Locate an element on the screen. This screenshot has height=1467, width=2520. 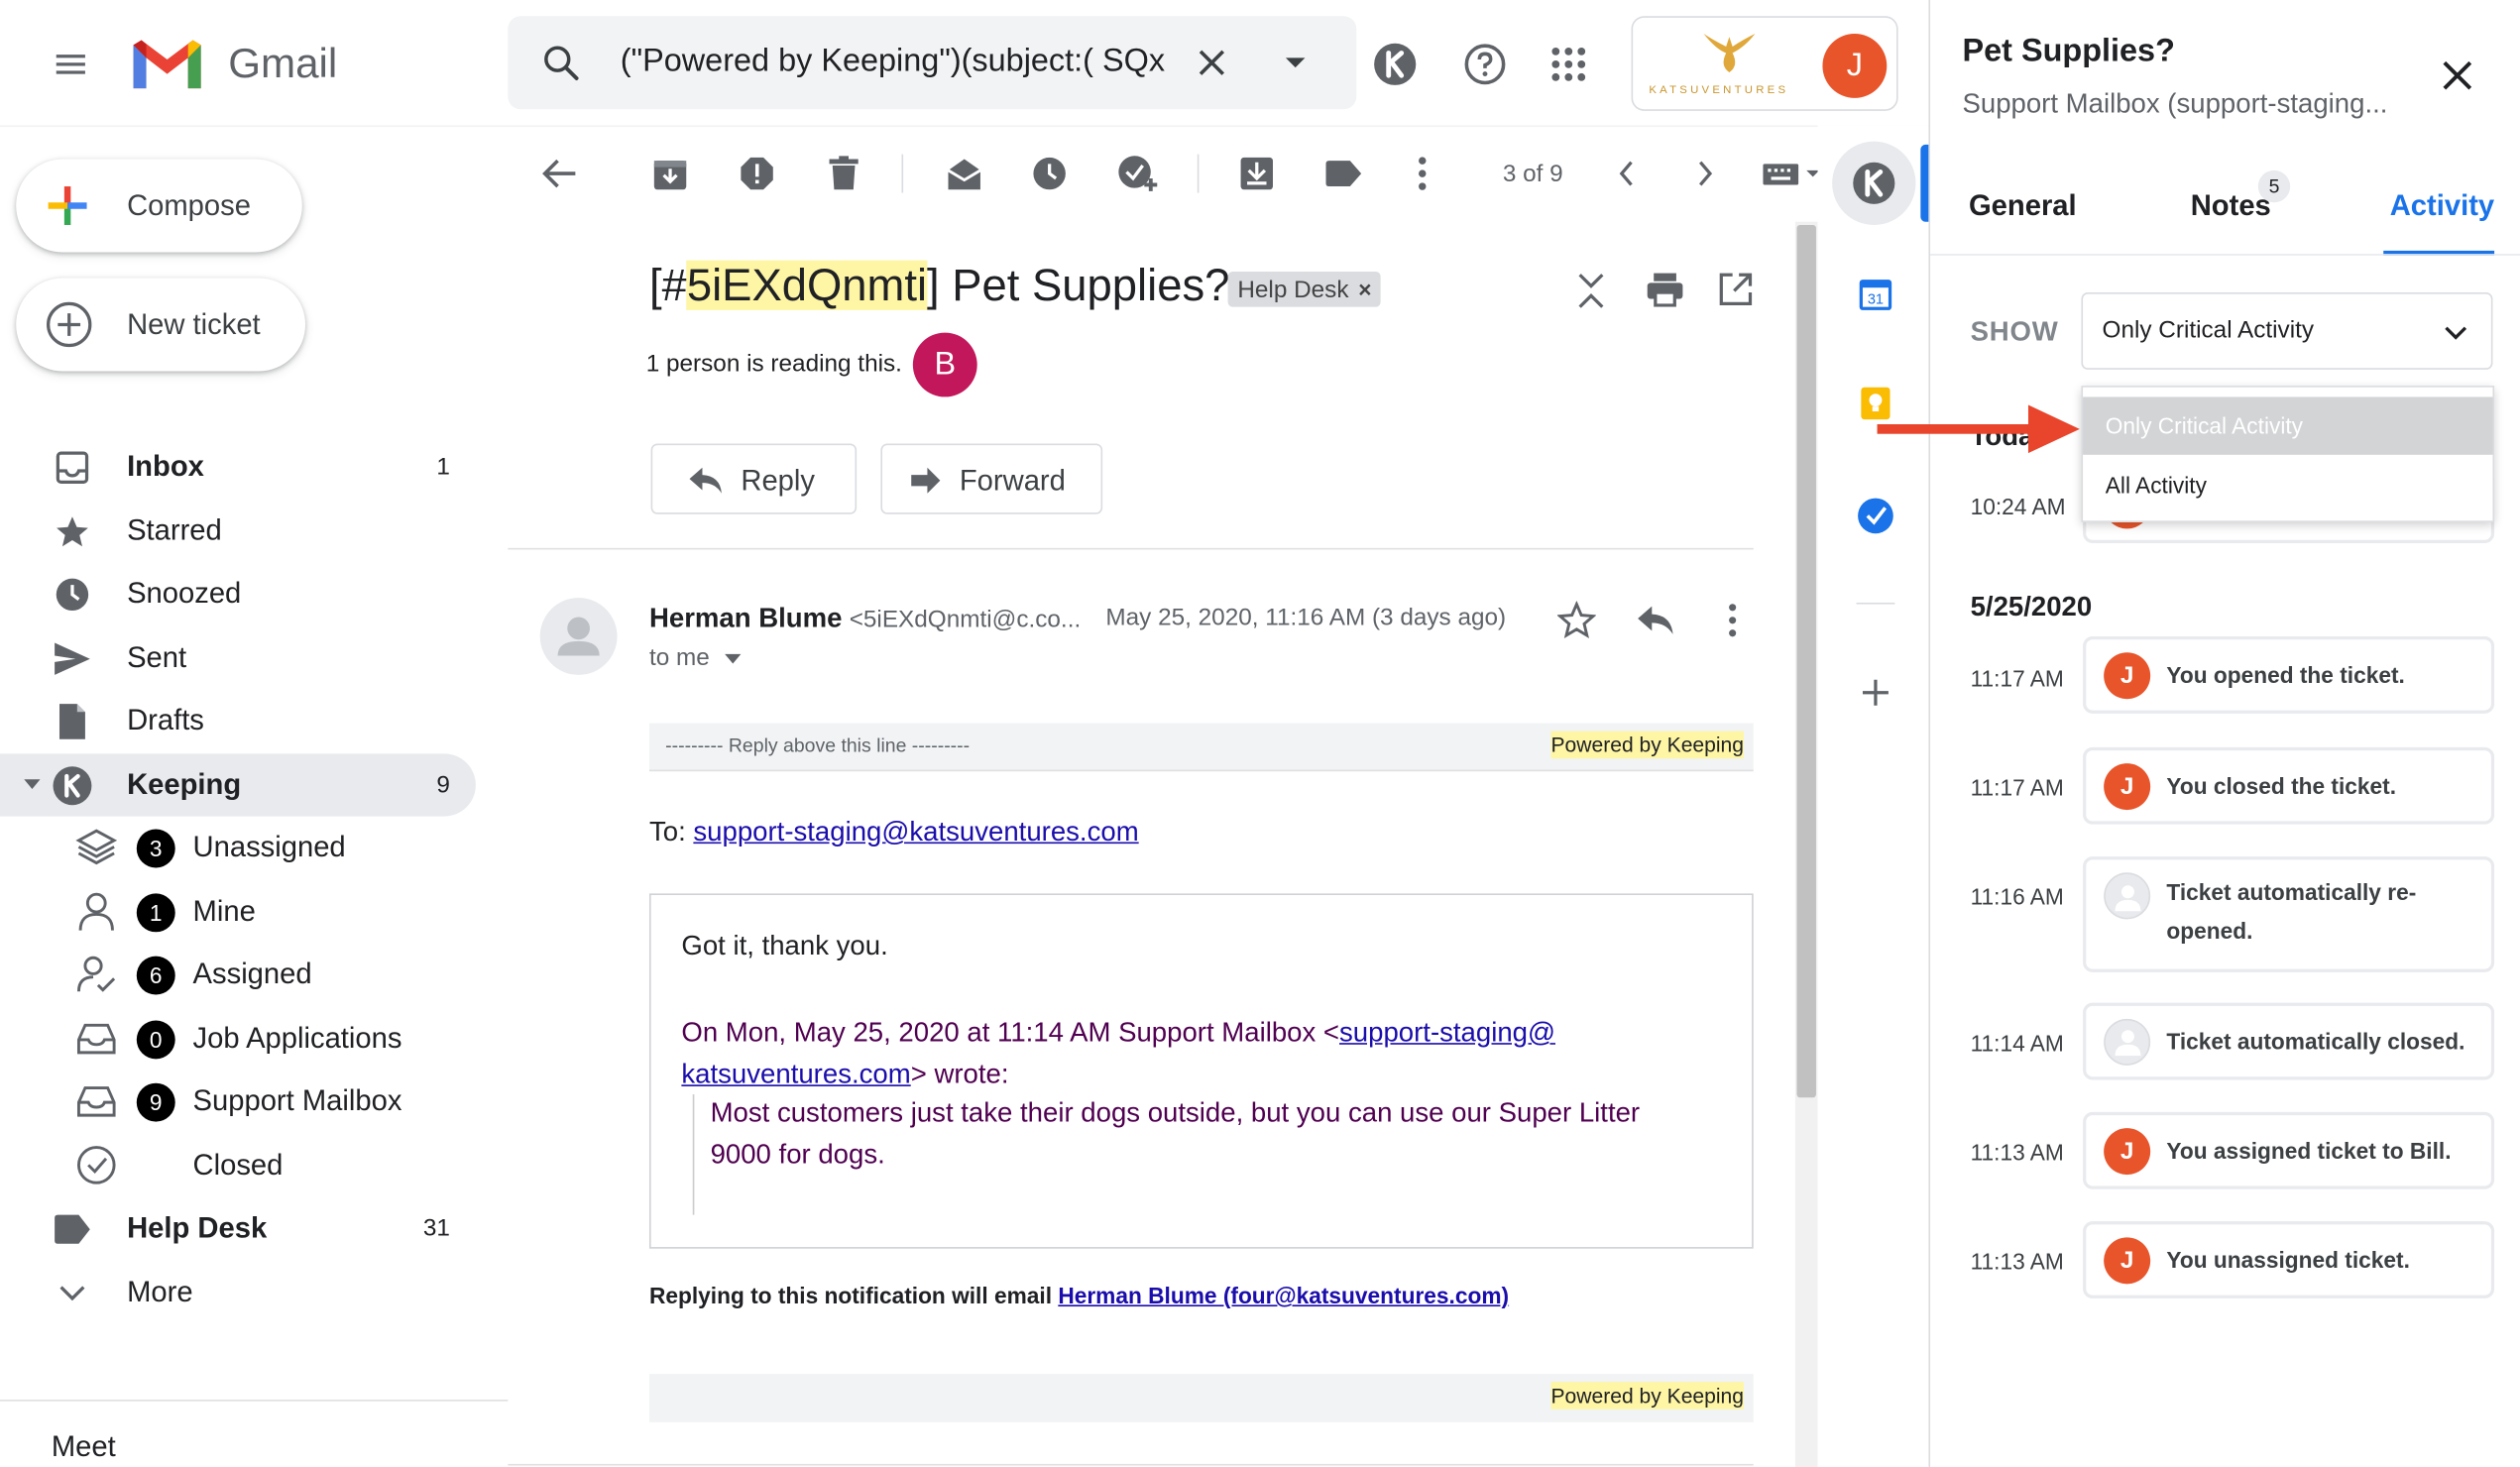
bottom-divider is located at coordinates (1131, 1464).